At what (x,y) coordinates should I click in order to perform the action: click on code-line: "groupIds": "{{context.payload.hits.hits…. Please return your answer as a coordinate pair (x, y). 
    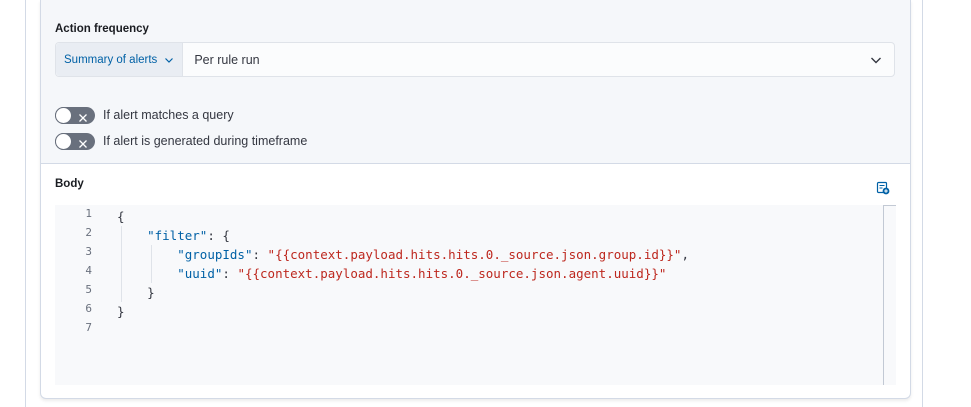
    Looking at the image, I should click on (433, 254).